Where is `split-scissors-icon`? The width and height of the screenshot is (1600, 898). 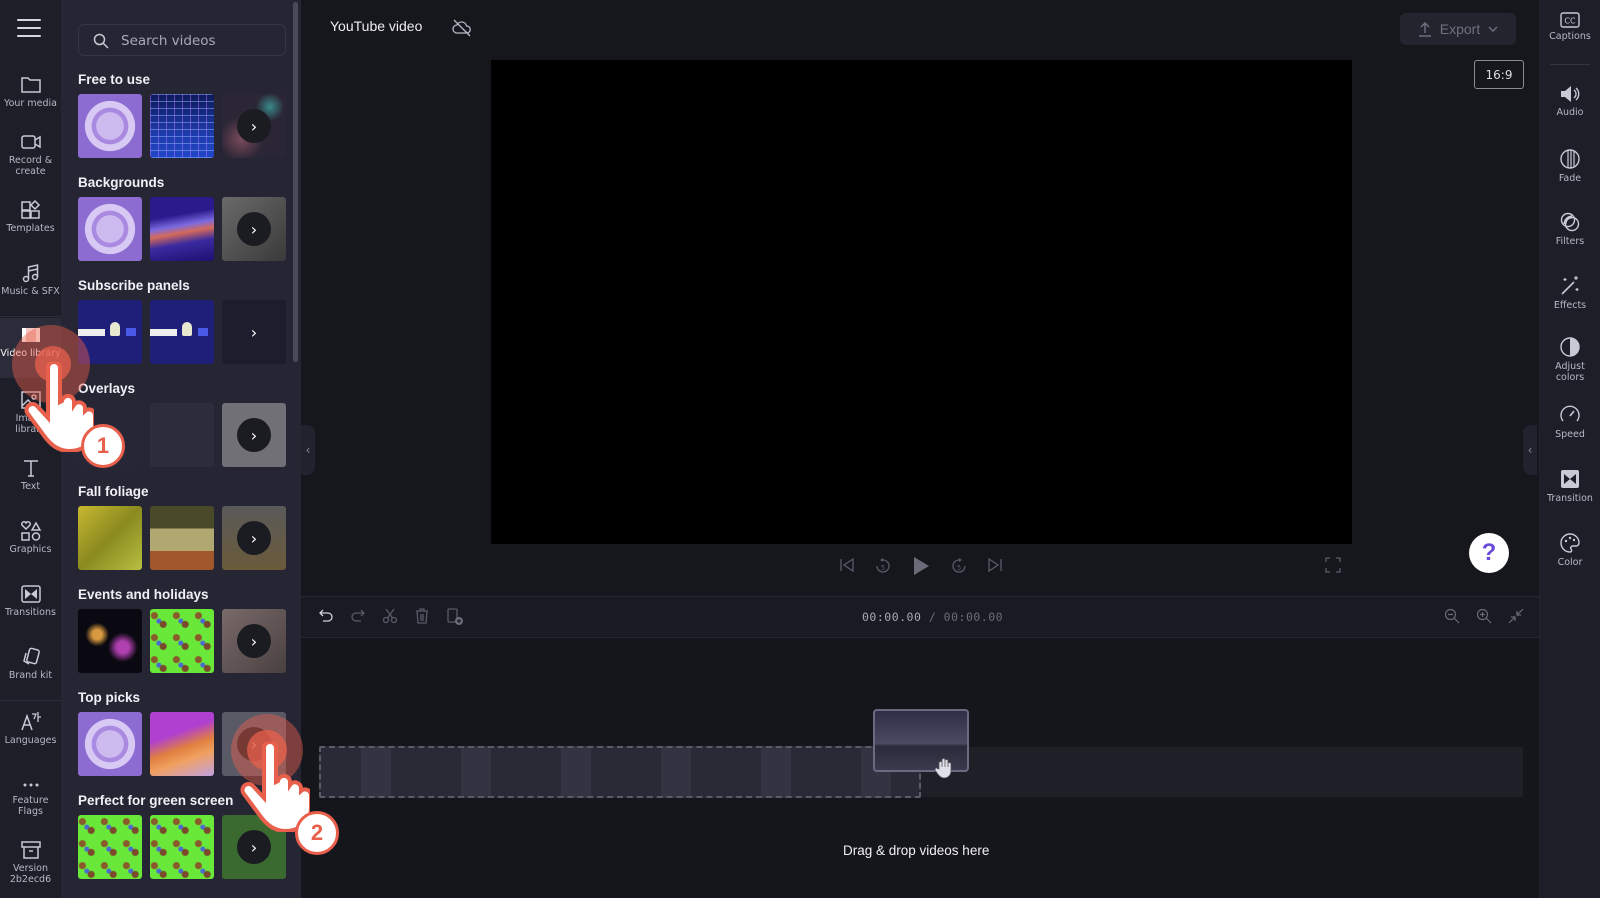
split-scissors-icon is located at coordinates (390, 616).